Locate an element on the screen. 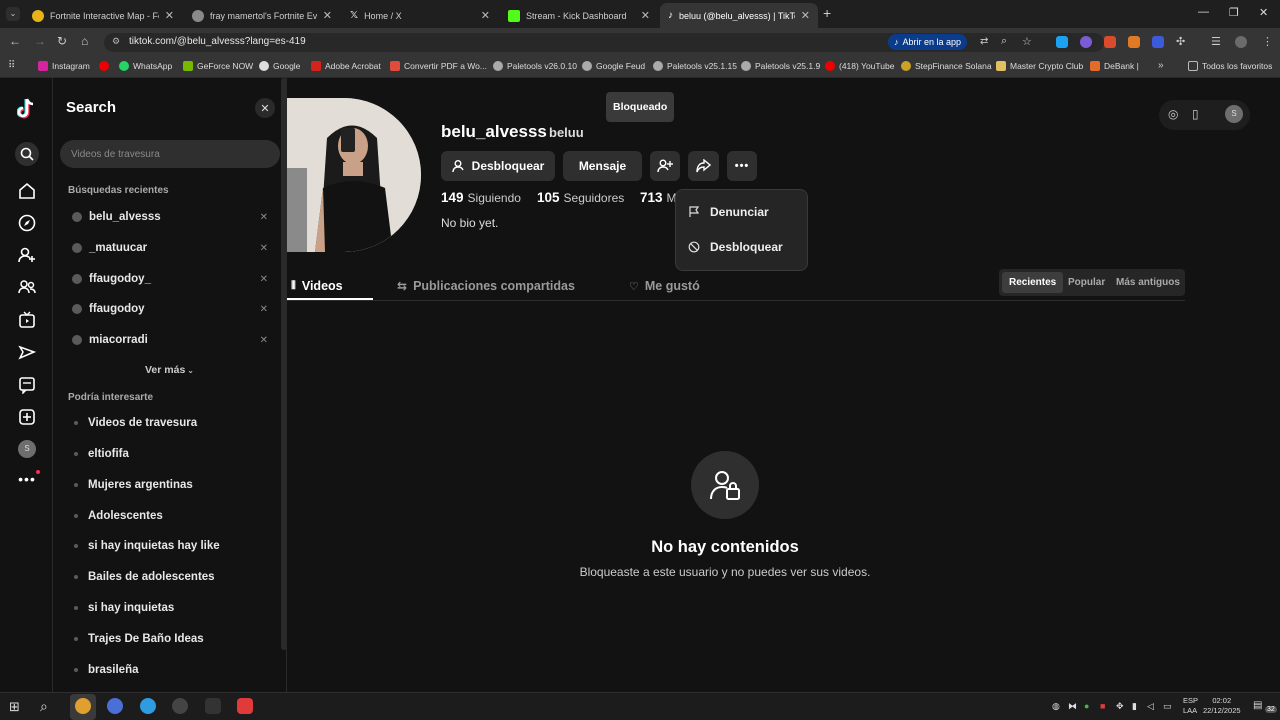 This screenshot has height=720, width=1280. bookmark-acrobat: Adobe Acrobat is located at coordinates (346, 66).